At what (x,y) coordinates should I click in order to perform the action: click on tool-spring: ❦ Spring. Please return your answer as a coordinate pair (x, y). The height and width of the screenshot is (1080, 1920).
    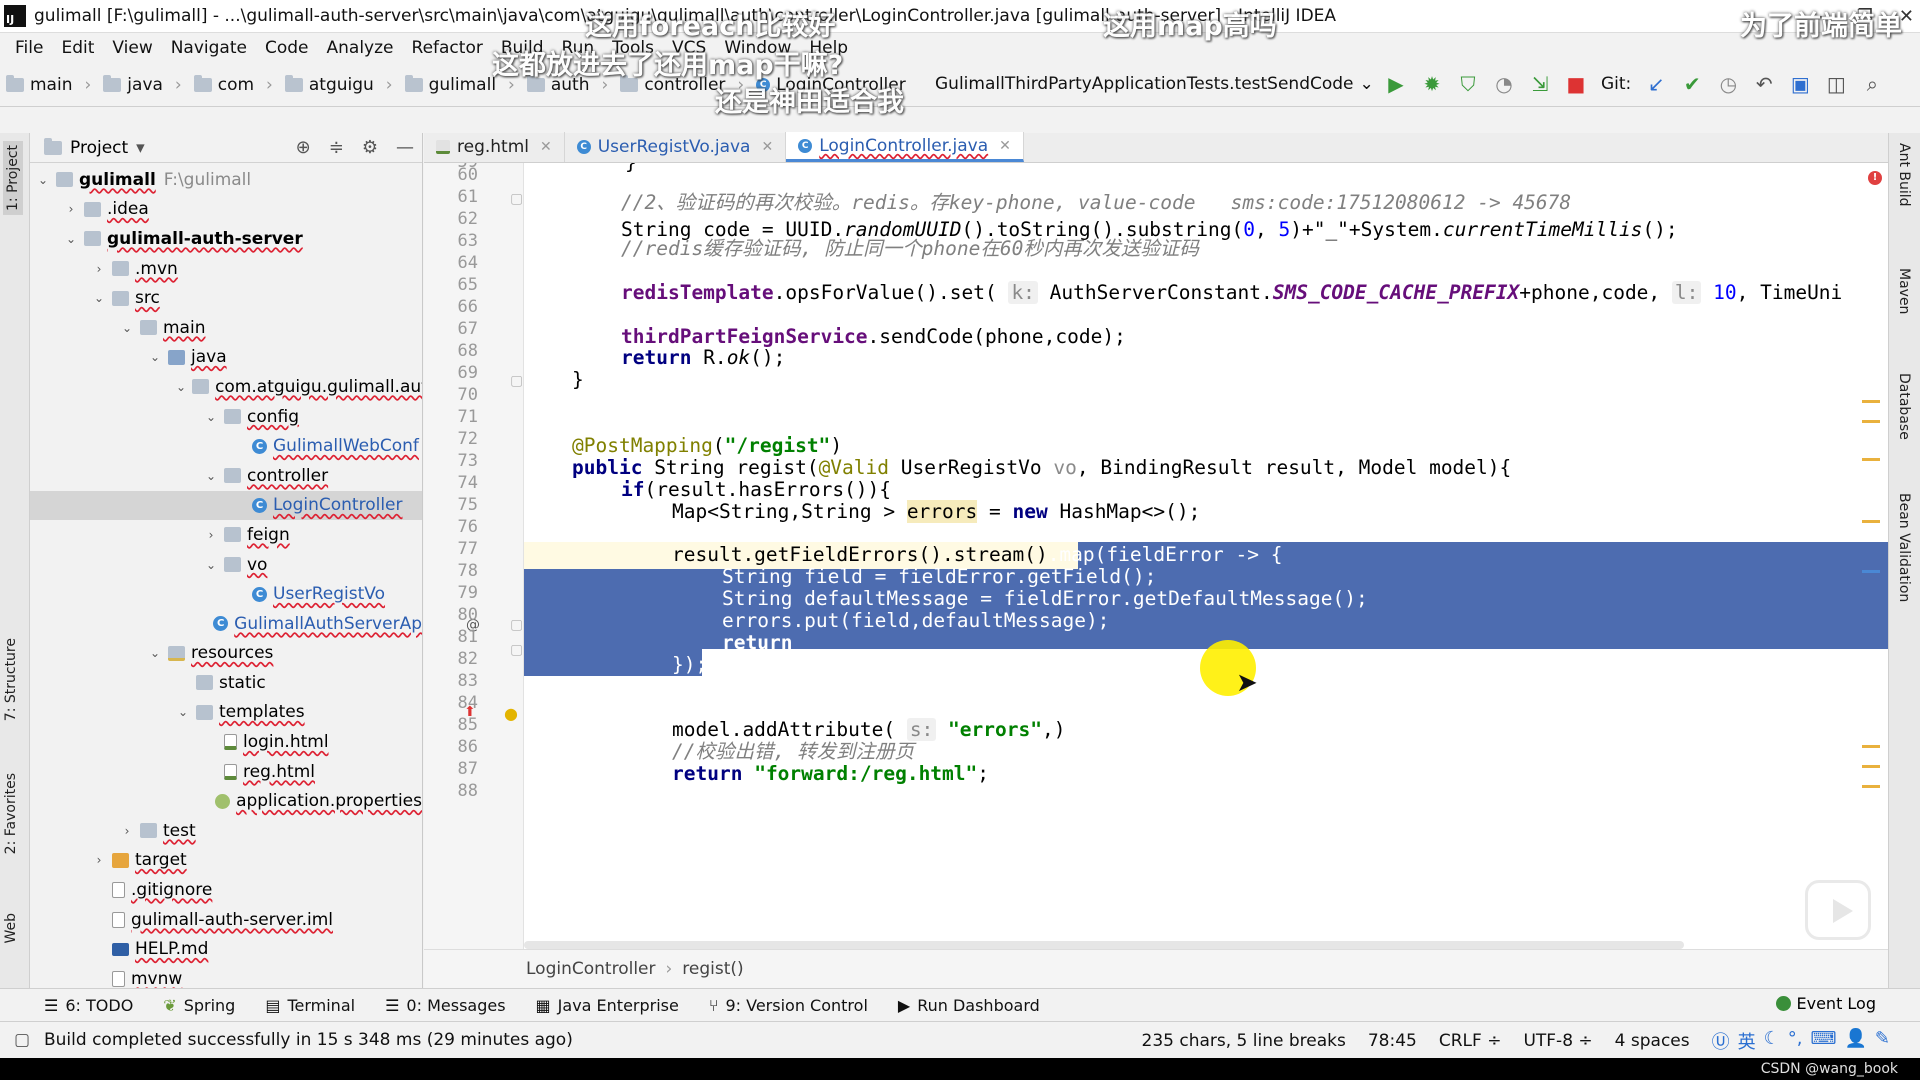
    Looking at the image, I should click on (199, 1005).